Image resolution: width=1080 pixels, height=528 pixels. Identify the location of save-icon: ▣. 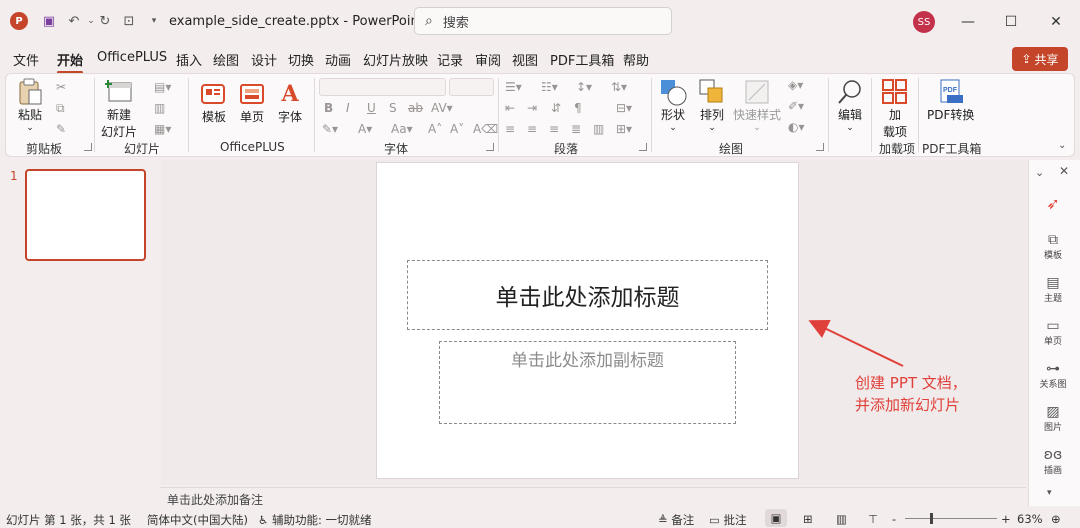
(49, 21).